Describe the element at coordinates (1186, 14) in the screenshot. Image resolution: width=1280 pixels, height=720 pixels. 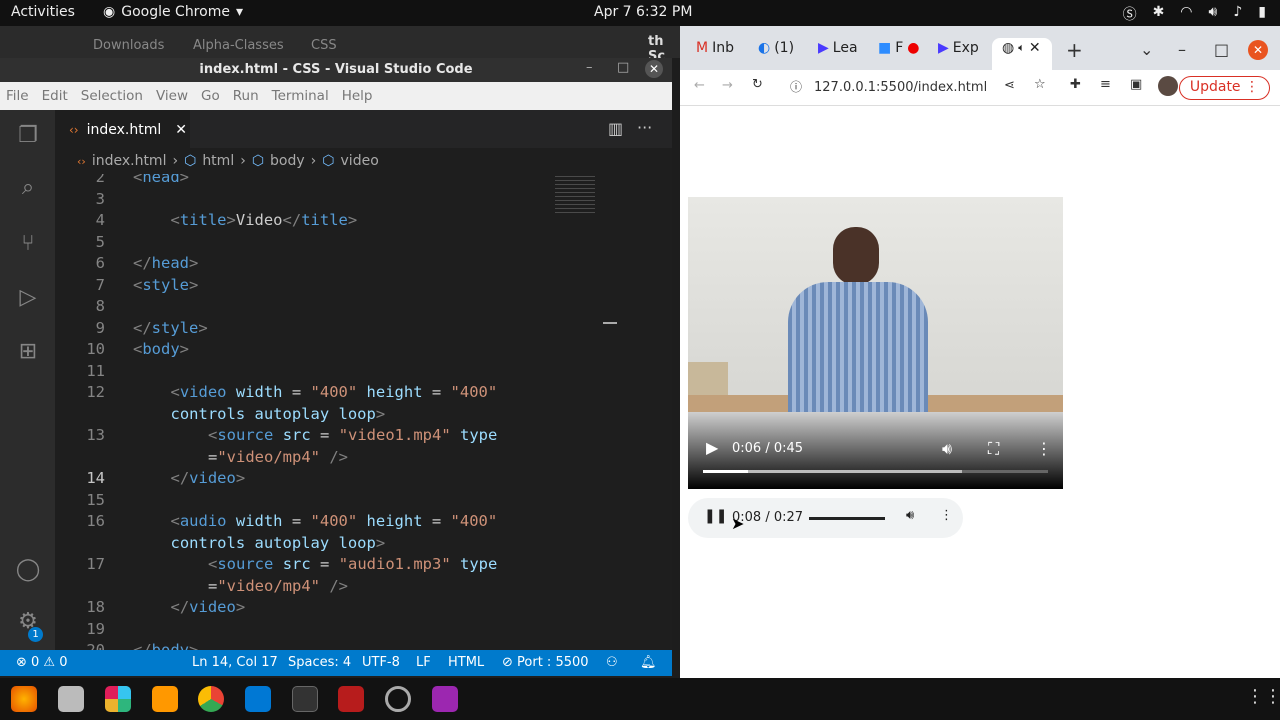
I see `wifi-icon: ◠` at that location.